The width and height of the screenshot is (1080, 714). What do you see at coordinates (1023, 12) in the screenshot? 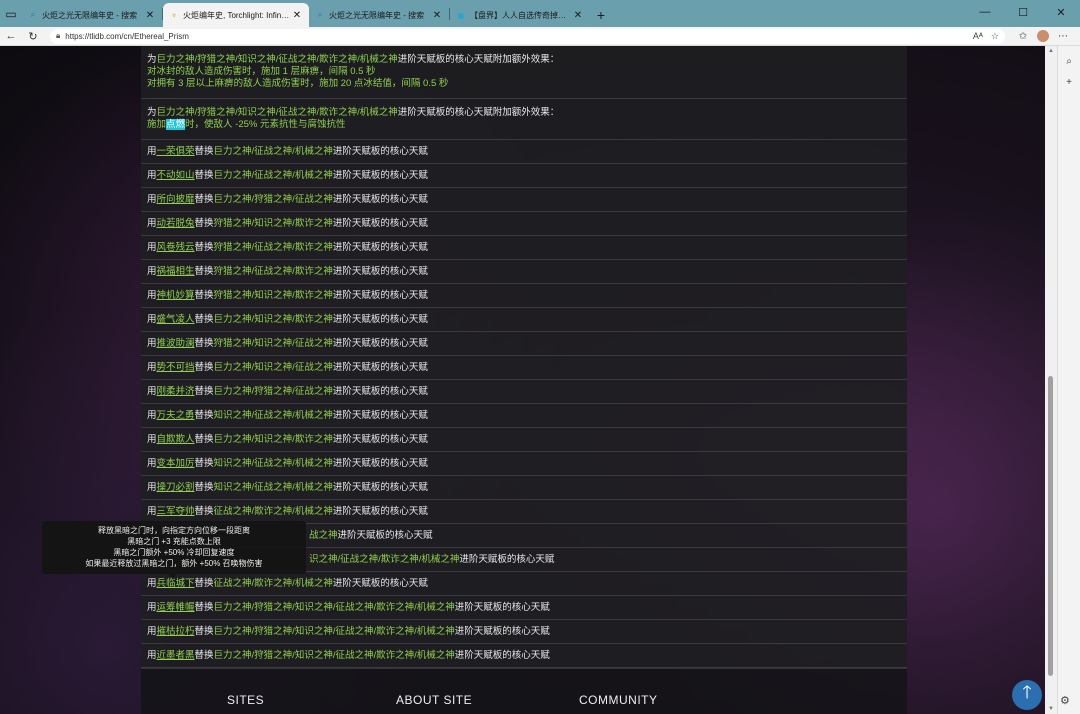
I see `maximize-icon: ☐` at bounding box center [1023, 12].